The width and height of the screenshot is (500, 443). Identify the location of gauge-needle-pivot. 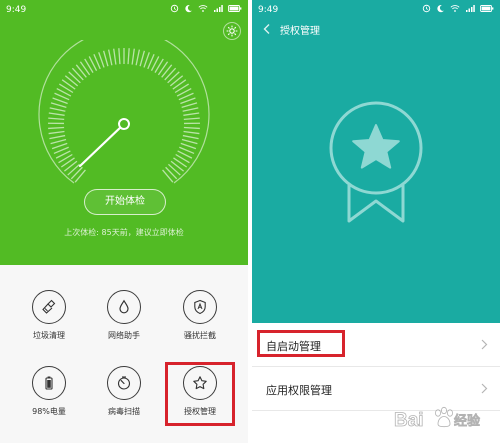
(124, 124).